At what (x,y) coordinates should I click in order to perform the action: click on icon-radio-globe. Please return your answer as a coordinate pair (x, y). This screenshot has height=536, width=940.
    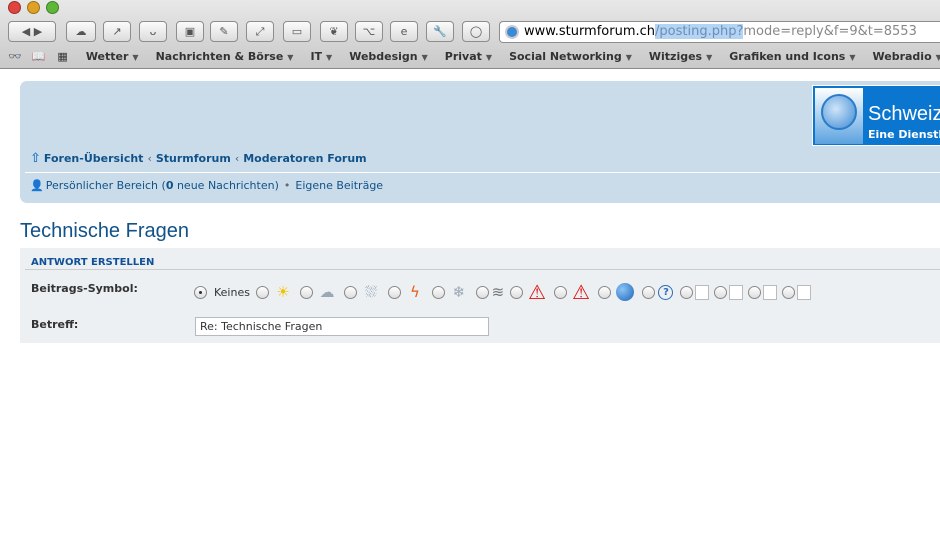
    Looking at the image, I should click on (604, 292).